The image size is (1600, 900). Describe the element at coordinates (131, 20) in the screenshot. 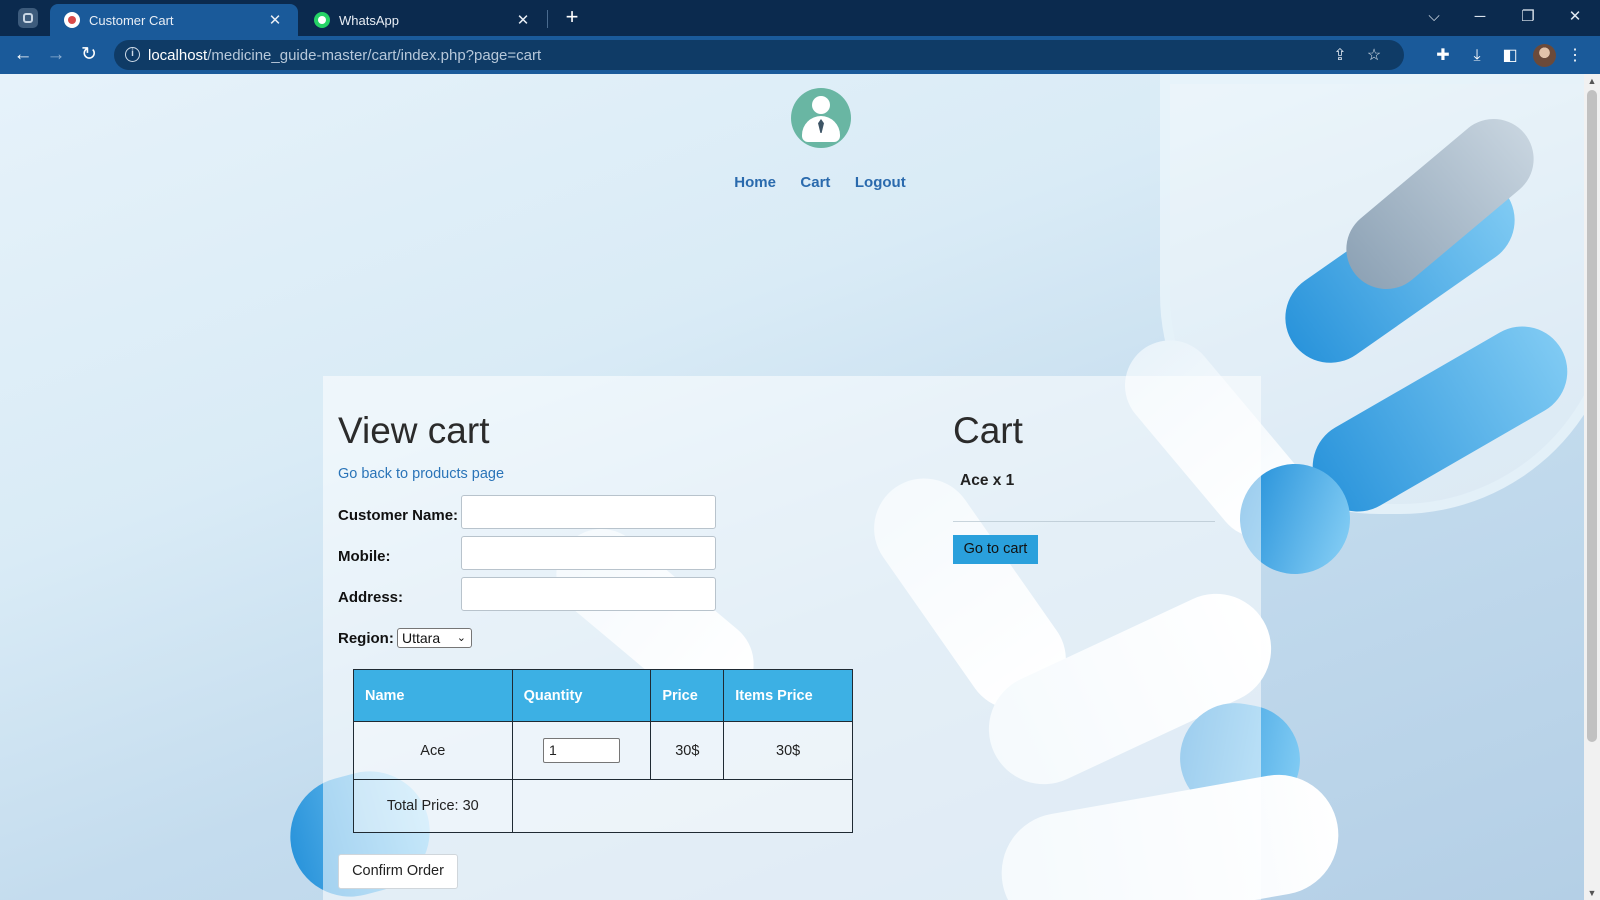

I see `tab-title: Customer Cart` at that location.